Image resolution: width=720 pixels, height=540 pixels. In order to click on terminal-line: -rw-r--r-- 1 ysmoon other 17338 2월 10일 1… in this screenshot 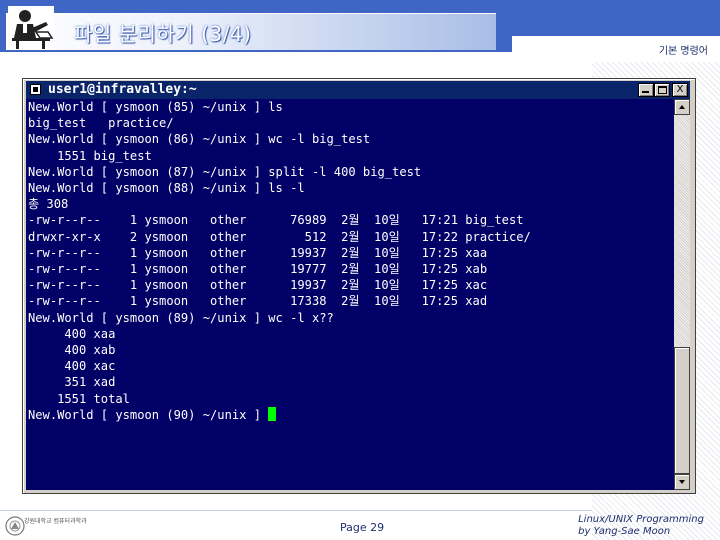, I will do `click(258, 301)`.